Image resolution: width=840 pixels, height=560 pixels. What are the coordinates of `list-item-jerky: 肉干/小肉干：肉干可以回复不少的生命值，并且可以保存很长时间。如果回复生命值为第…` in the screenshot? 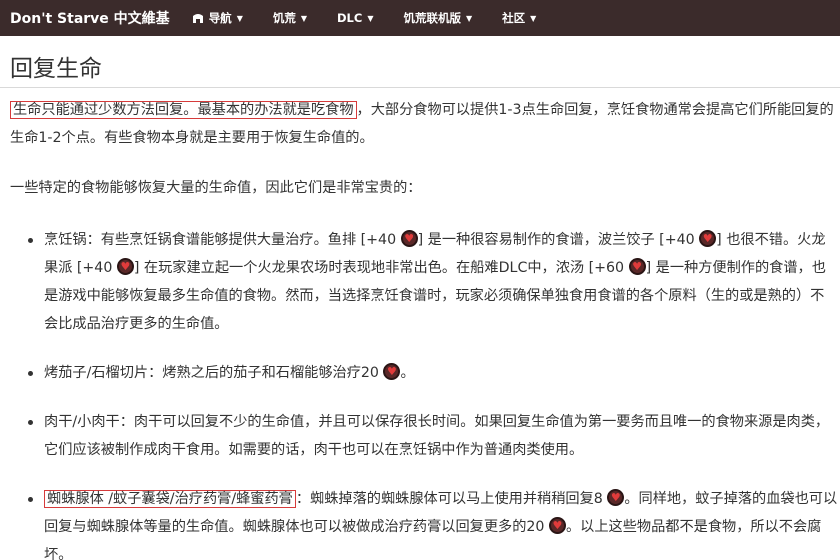 It's located at (433, 436).